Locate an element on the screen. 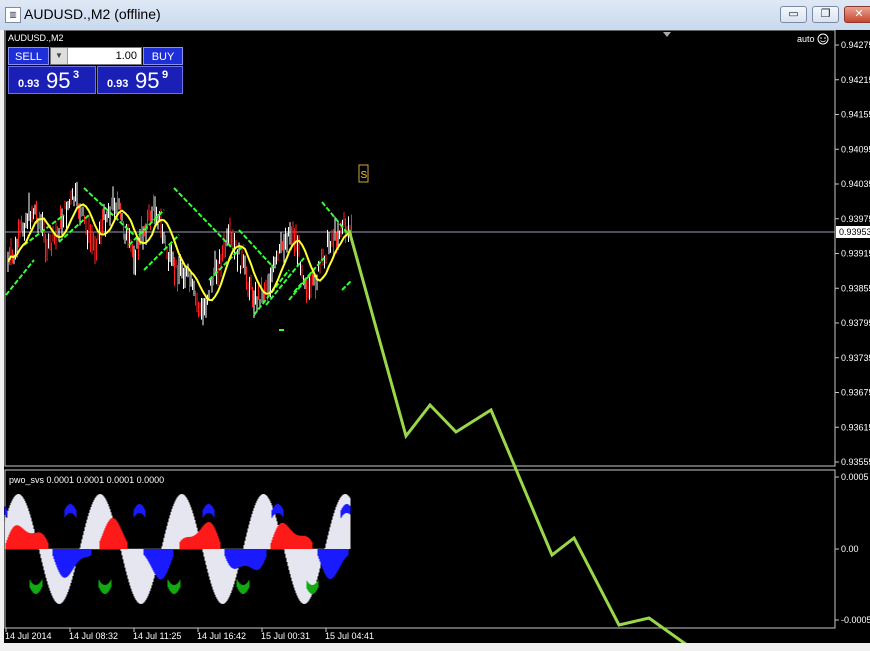 The image size is (870, 651). current-price-label: 0.93953 is located at coordinates (854, 232).